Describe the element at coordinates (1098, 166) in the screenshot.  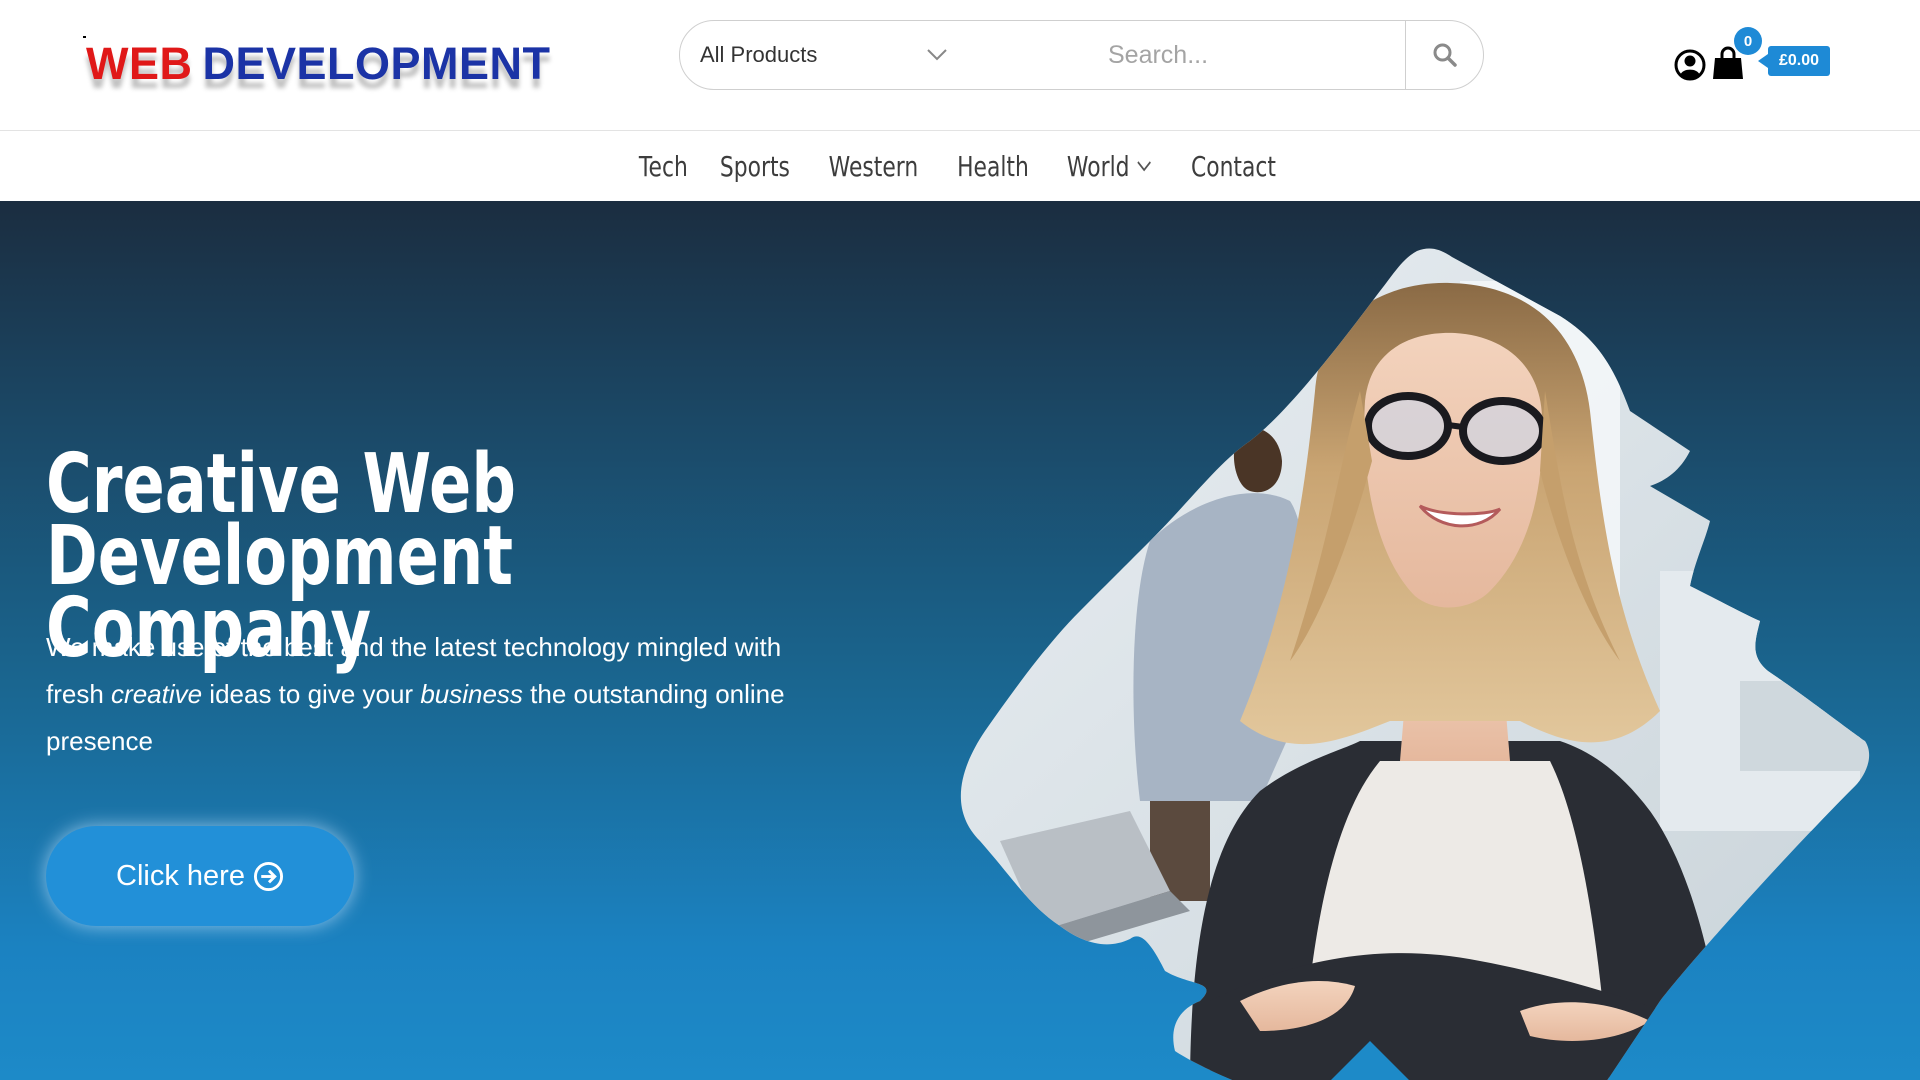
I see `nav-item-label: World` at that location.